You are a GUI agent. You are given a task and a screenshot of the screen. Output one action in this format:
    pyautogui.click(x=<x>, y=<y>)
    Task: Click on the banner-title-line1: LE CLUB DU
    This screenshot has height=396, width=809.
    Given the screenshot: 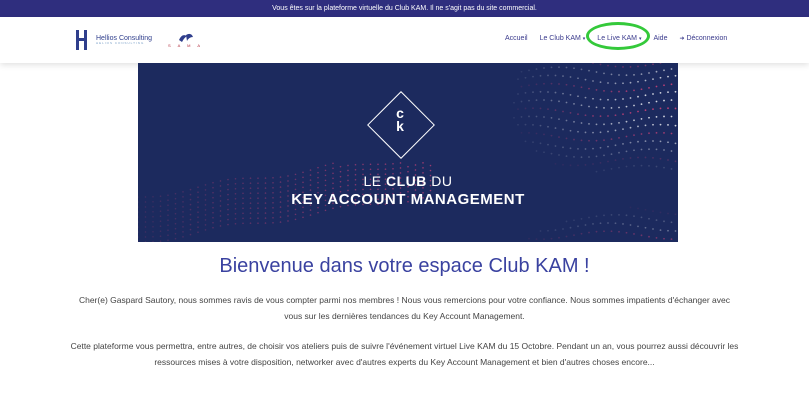 What is the action you would take?
    pyautogui.click(x=408, y=181)
    